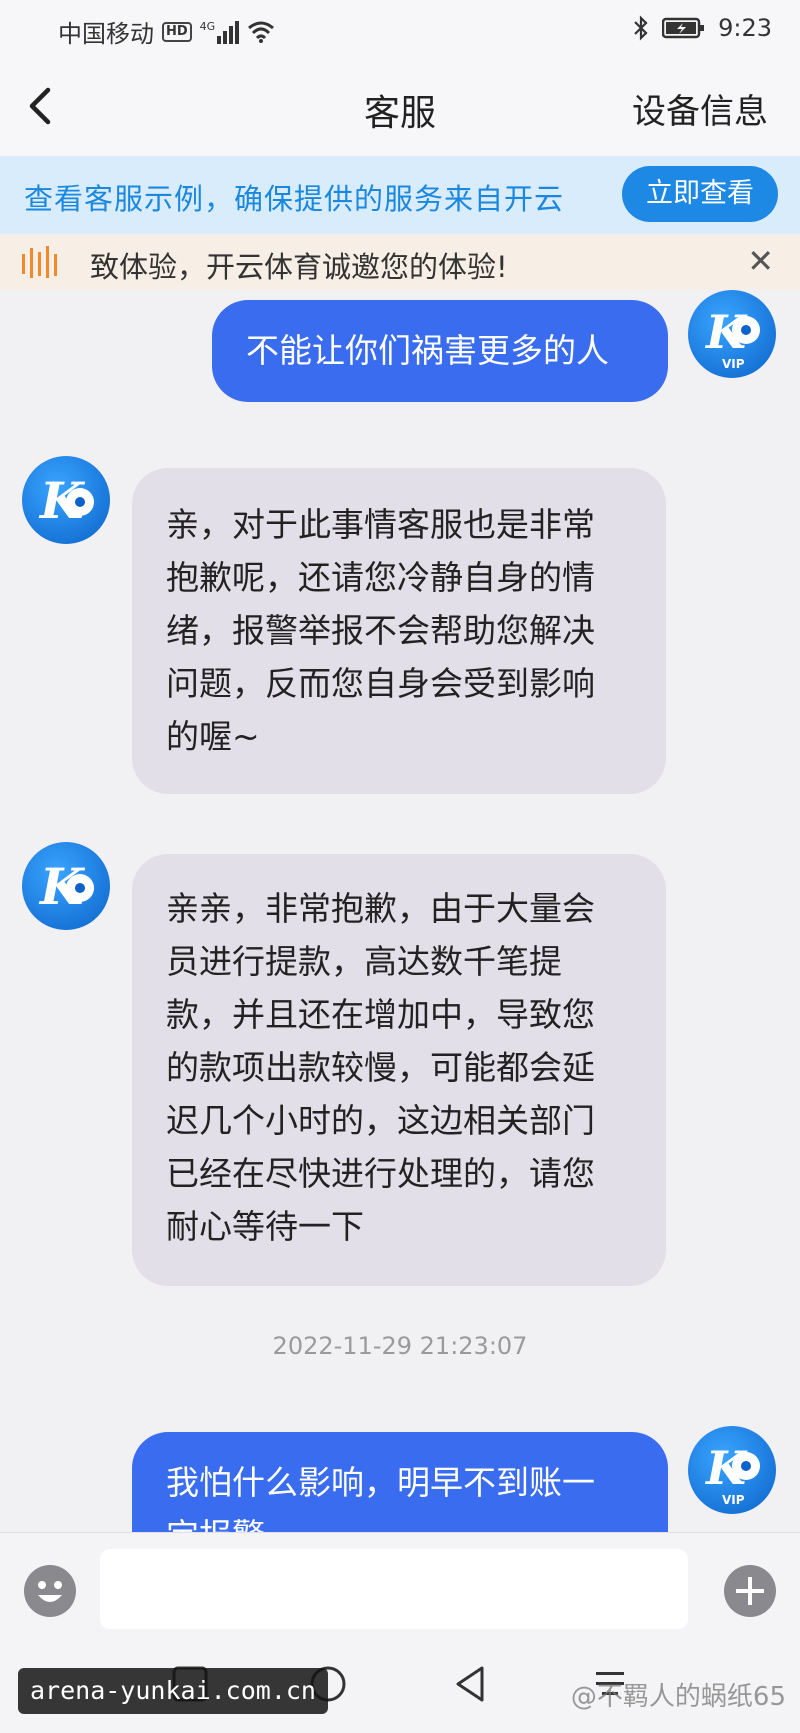 The height and width of the screenshot is (1733, 800). I want to click on message-line: 已经在尽快进行处理的，请您, so click(380, 1173).